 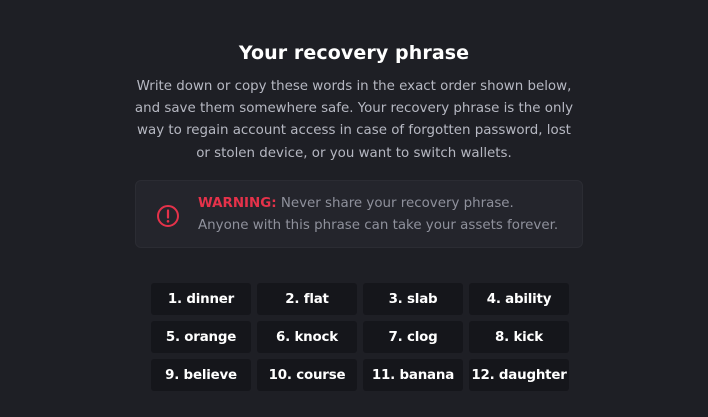 What do you see at coordinates (307, 299) in the screenshot?
I see `recovery-word: 2. flat` at bounding box center [307, 299].